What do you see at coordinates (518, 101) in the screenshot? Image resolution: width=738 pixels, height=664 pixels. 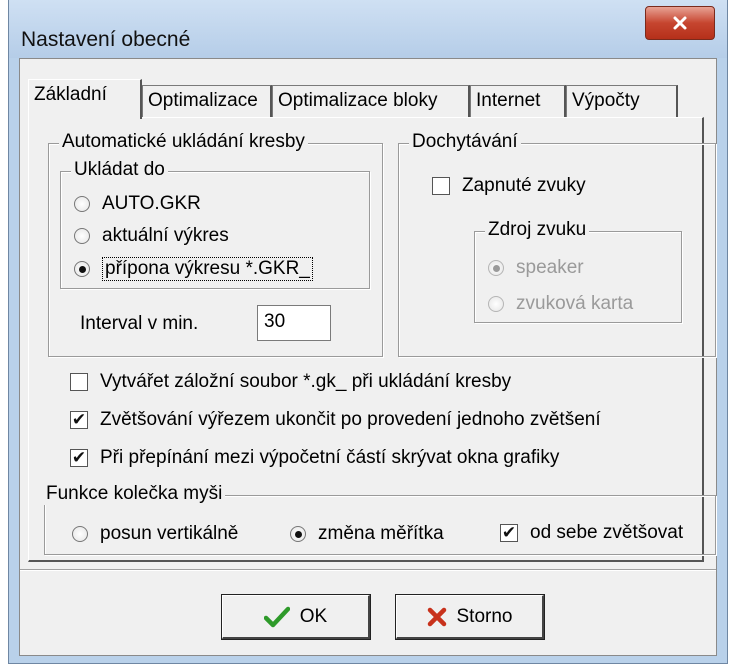 I see `tab-internet: Internet` at bounding box center [518, 101].